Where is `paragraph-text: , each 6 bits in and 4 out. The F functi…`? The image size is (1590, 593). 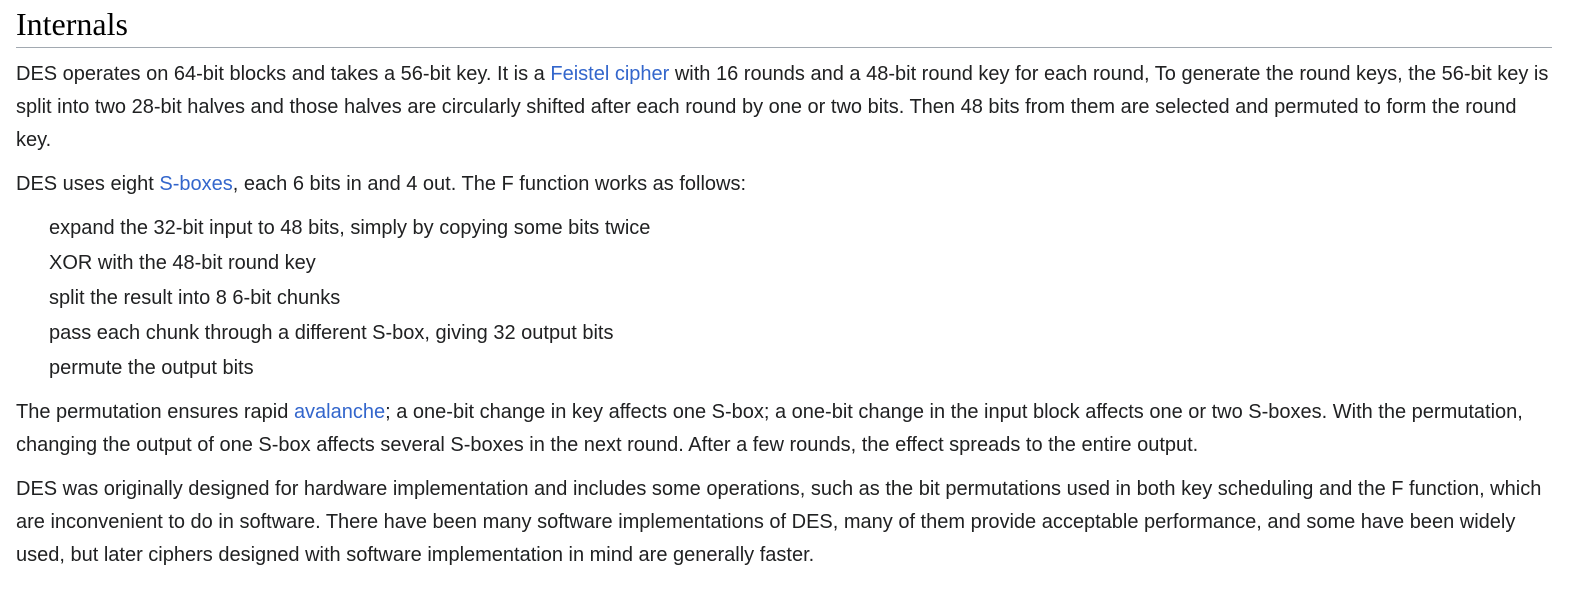 paragraph-text: , each 6 bits in and 4 out. The F functi… is located at coordinates (489, 184).